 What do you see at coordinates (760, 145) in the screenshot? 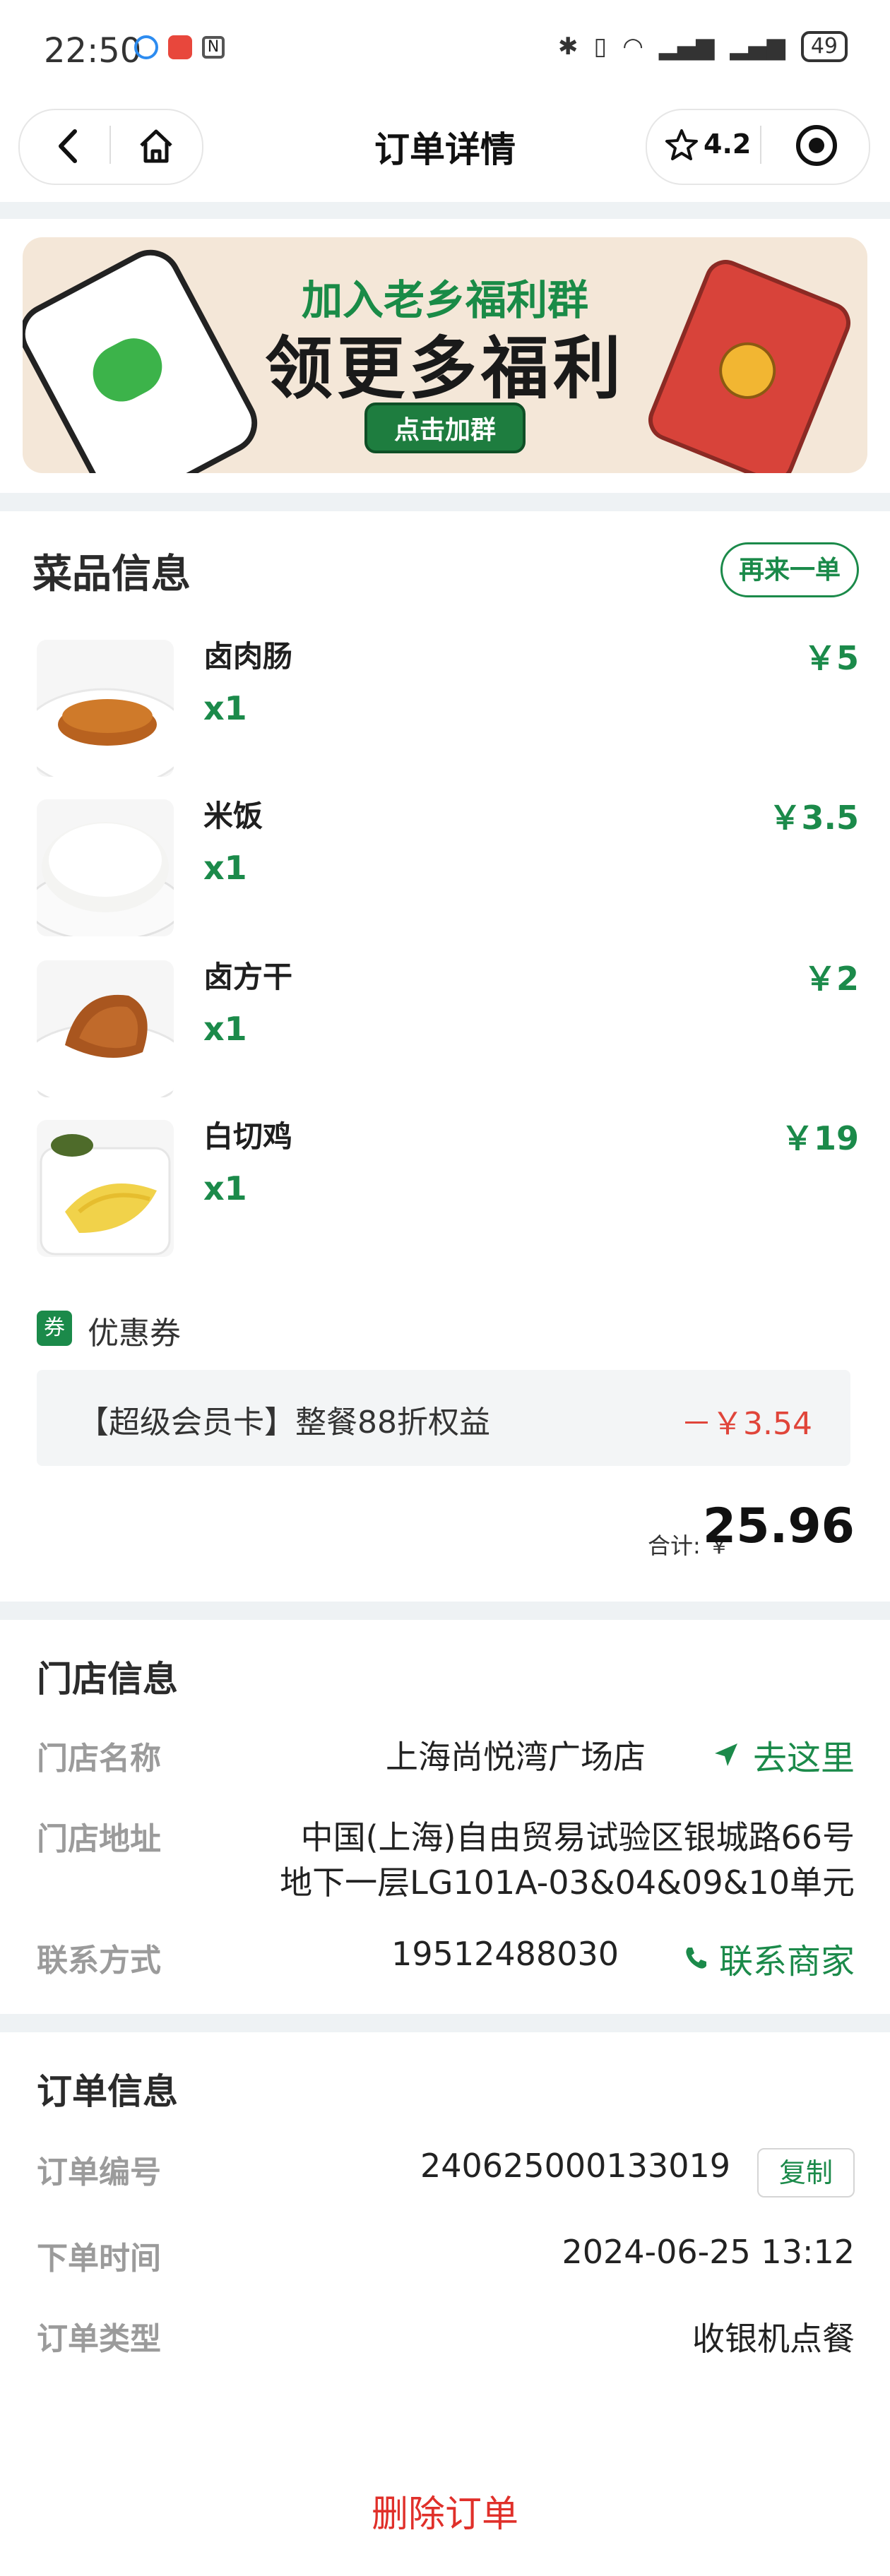
I see `nav-divider-right` at bounding box center [760, 145].